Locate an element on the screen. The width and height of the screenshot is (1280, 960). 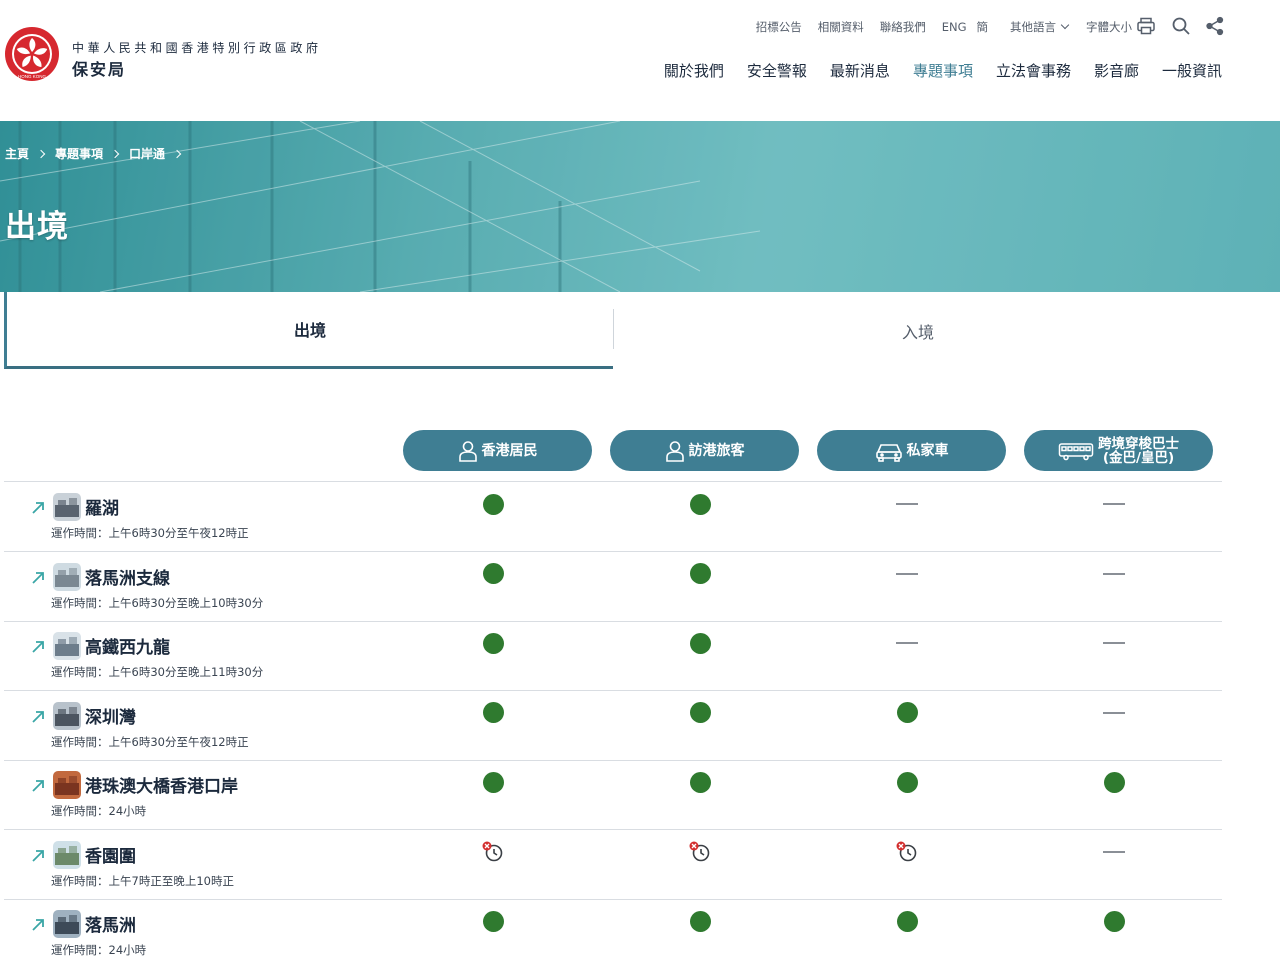
nav-legco-affairs: 立法會事務 is located at coordinates (1033, 70).